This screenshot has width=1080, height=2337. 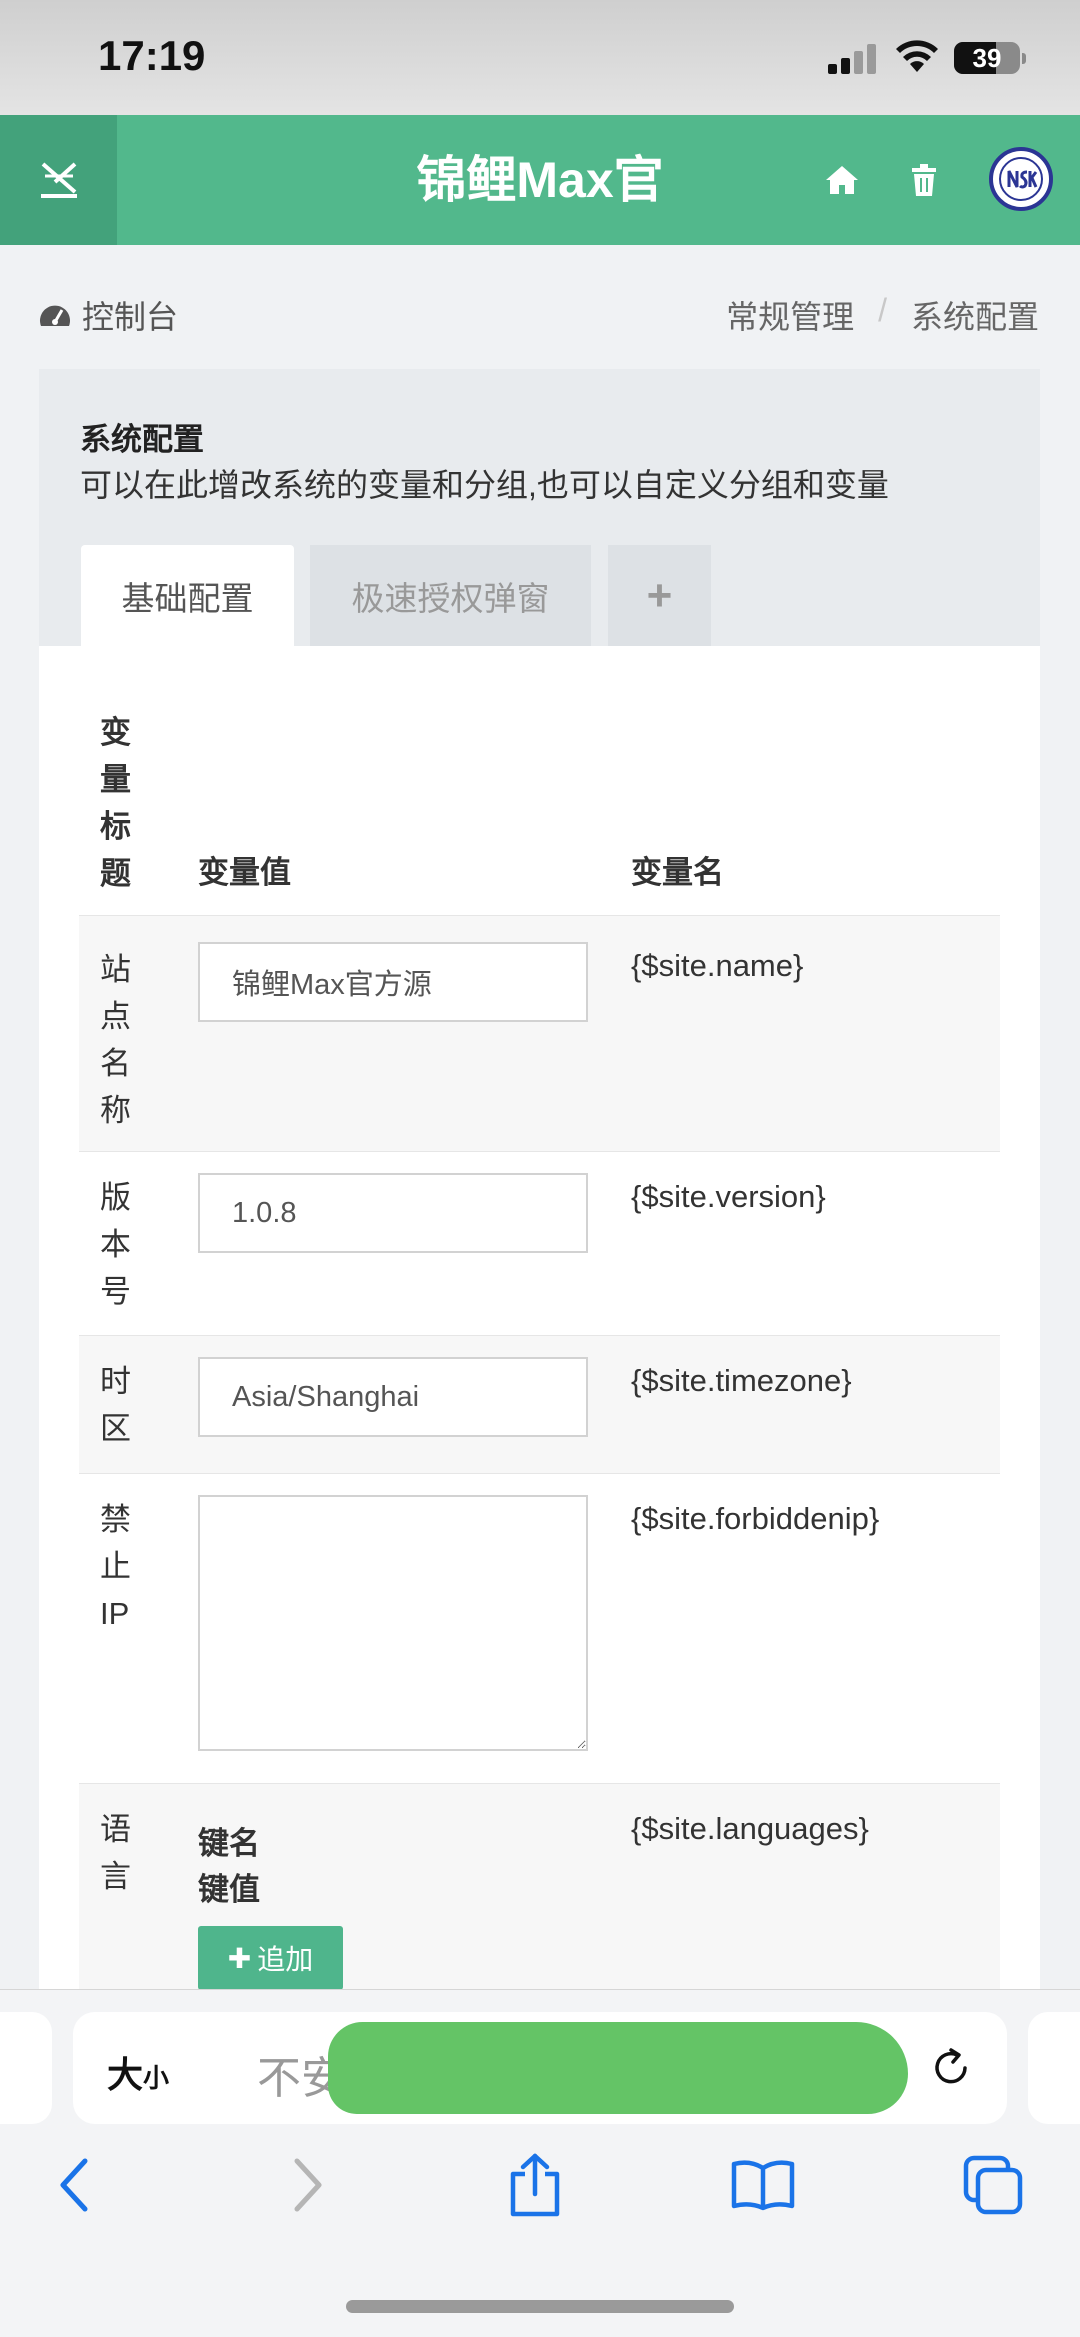 I want to click on back-button, so click(x=75, y=2185).